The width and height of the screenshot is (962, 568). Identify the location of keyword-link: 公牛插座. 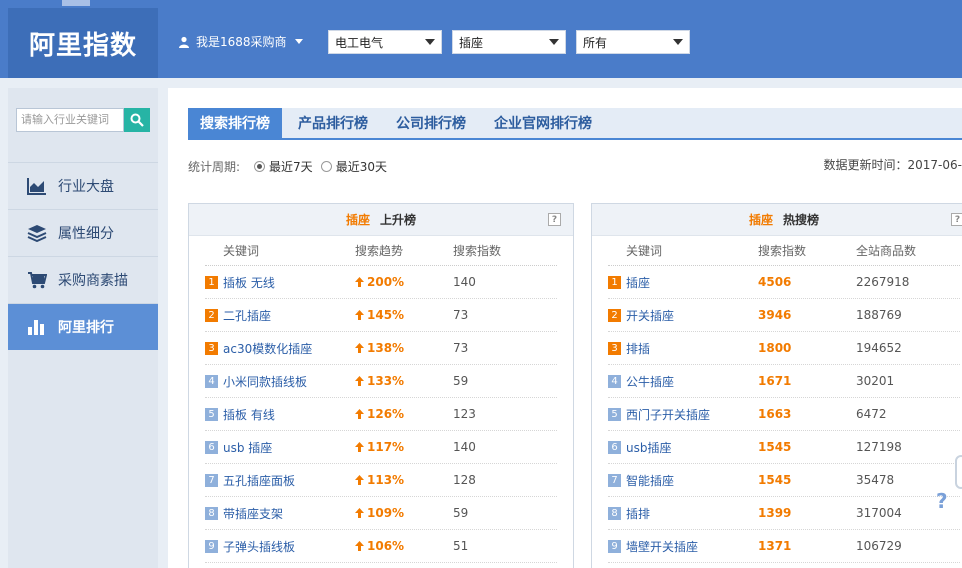
(650, 381).